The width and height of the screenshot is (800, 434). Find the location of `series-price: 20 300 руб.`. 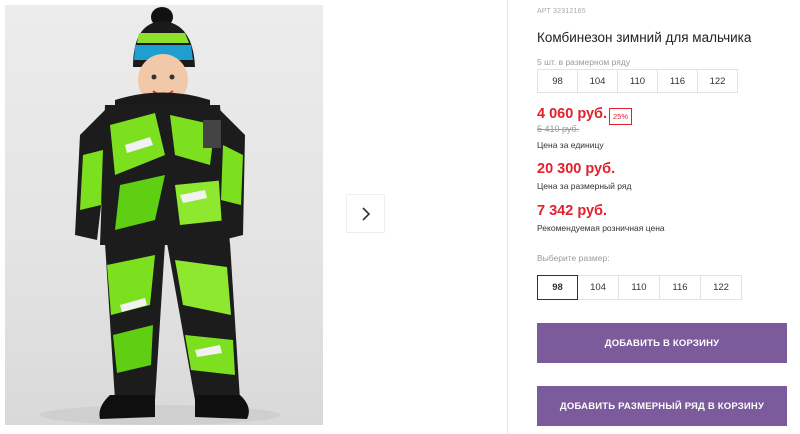

series-price: 20 300 руб. is located at coordinates (576, 169).